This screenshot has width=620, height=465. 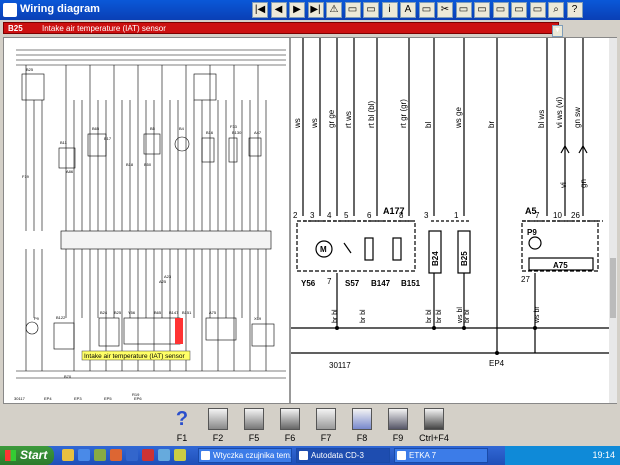 I want to click on start-button: Start, so click(x=27, y=455).